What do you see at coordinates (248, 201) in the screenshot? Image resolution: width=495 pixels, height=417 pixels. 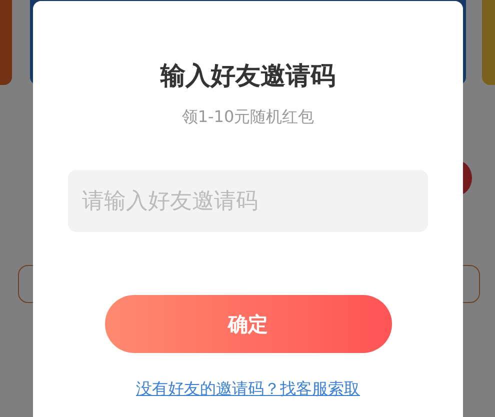 I see `invite-code-field: 请输入好友邀请码` at bounding box center [248, 201].